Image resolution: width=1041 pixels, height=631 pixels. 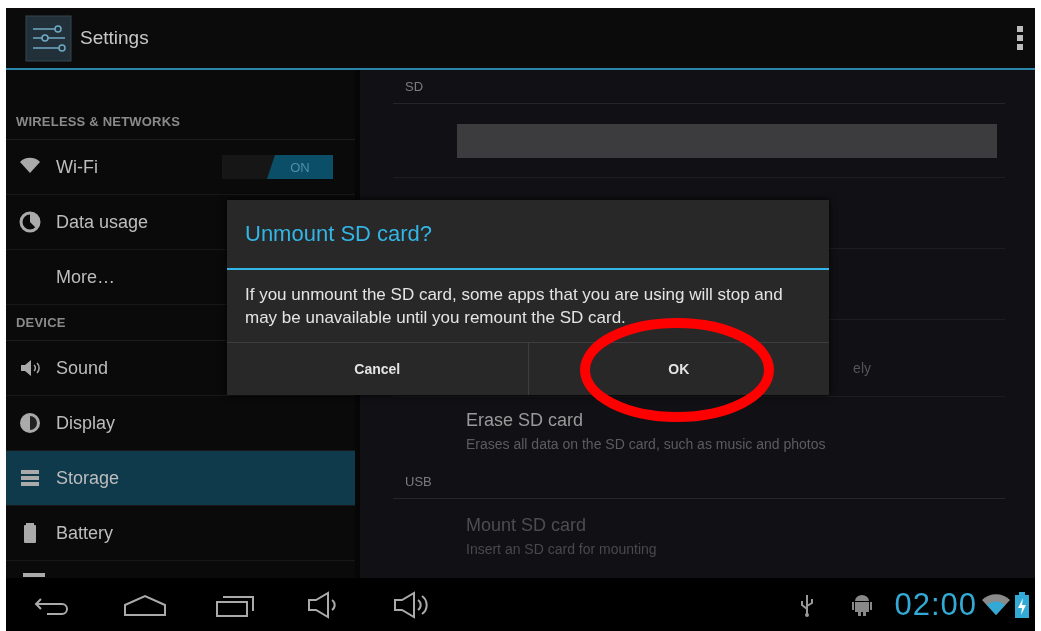 I want to click on brightness-icon, so click(x=30, y=423).